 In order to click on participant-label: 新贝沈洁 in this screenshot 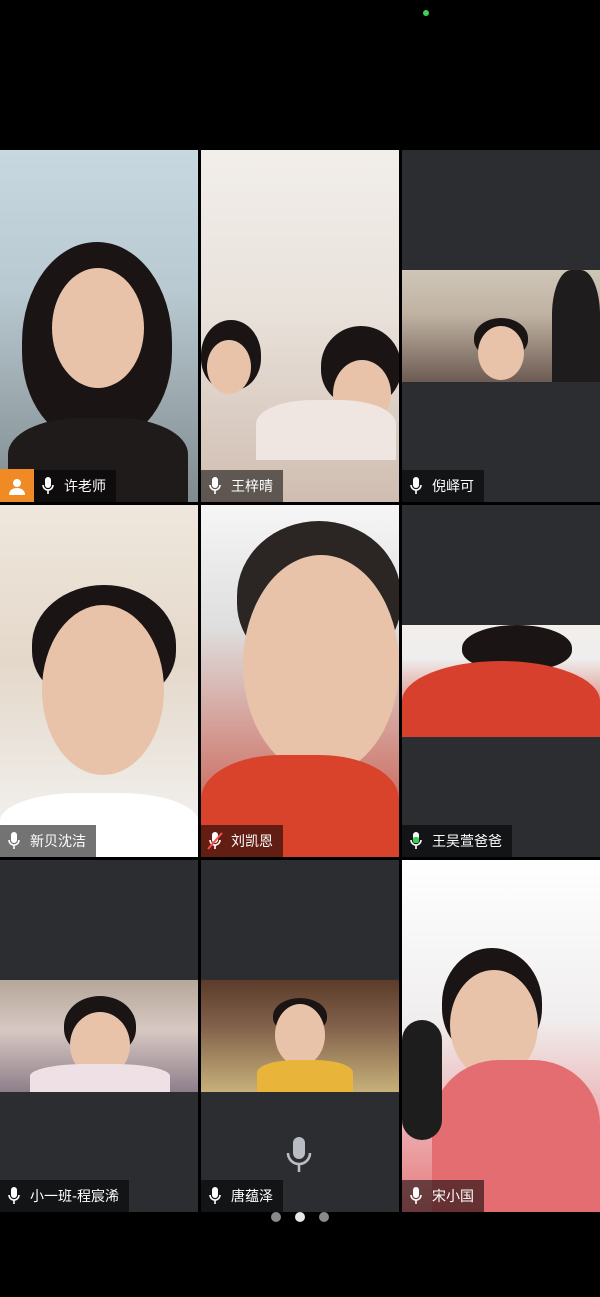, I will do `click(48, 841)`.